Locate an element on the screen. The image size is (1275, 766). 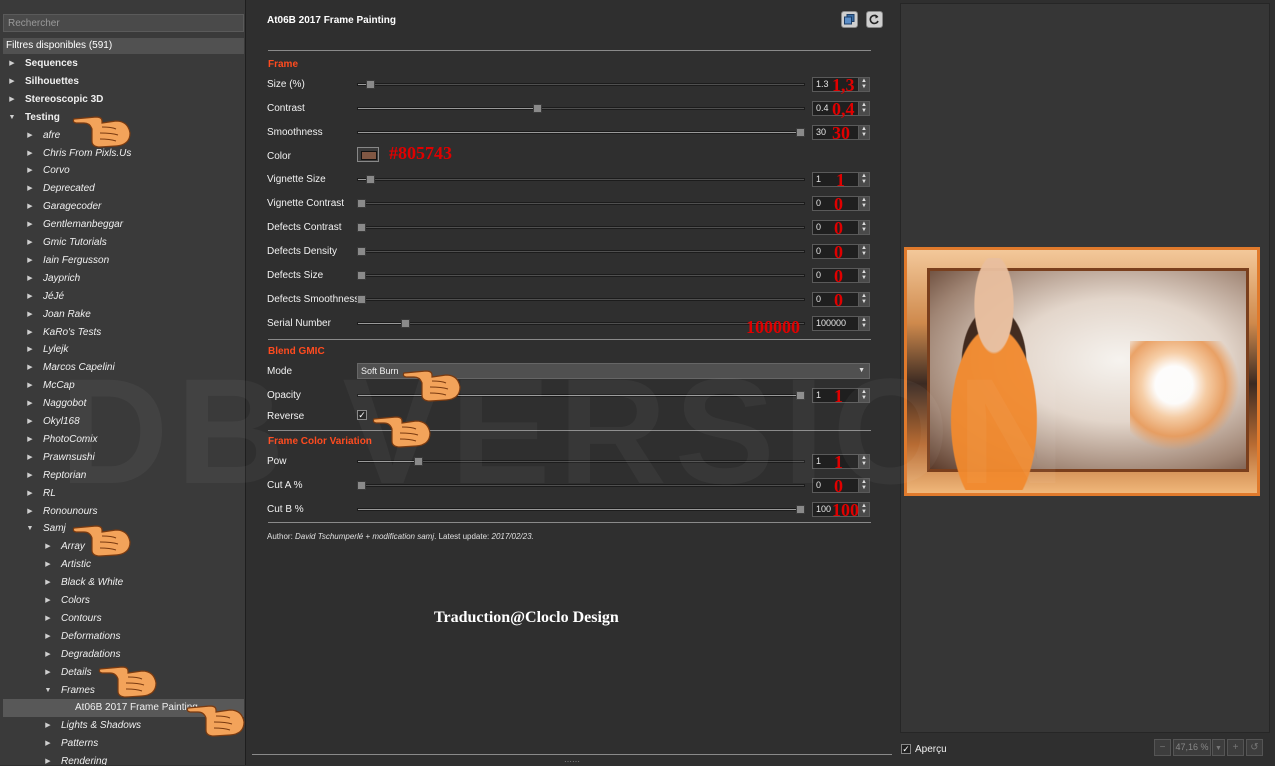
vignette-contrast-slider is located at coordinates (581, 203).